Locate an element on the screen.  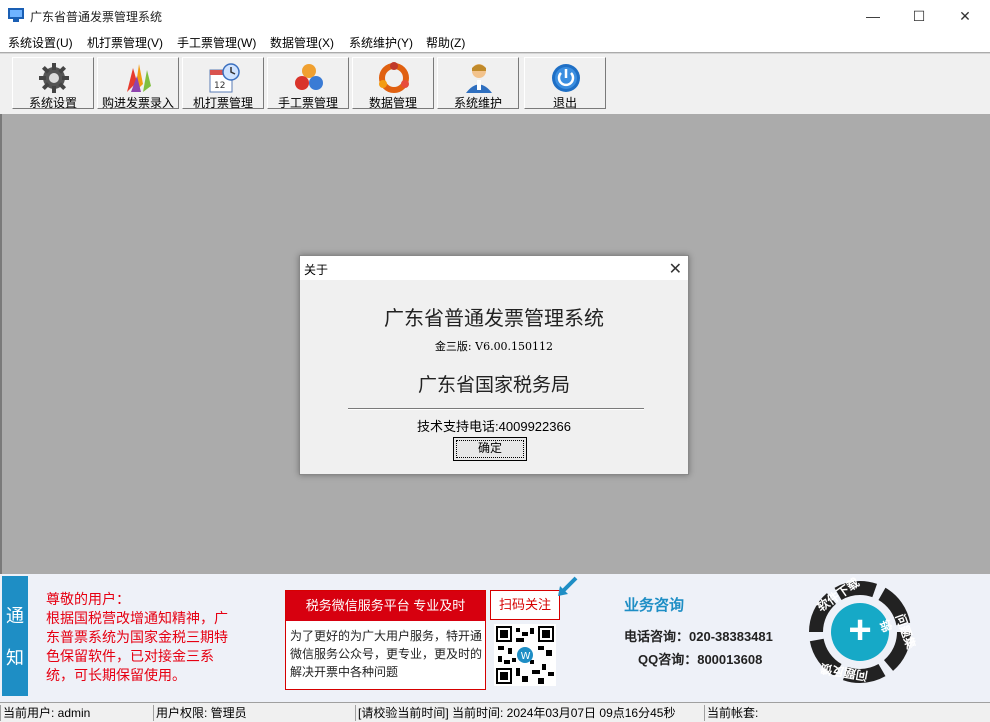
menu-manual-invoice: 手工票管理(W) is located at coordinates (216, 42).